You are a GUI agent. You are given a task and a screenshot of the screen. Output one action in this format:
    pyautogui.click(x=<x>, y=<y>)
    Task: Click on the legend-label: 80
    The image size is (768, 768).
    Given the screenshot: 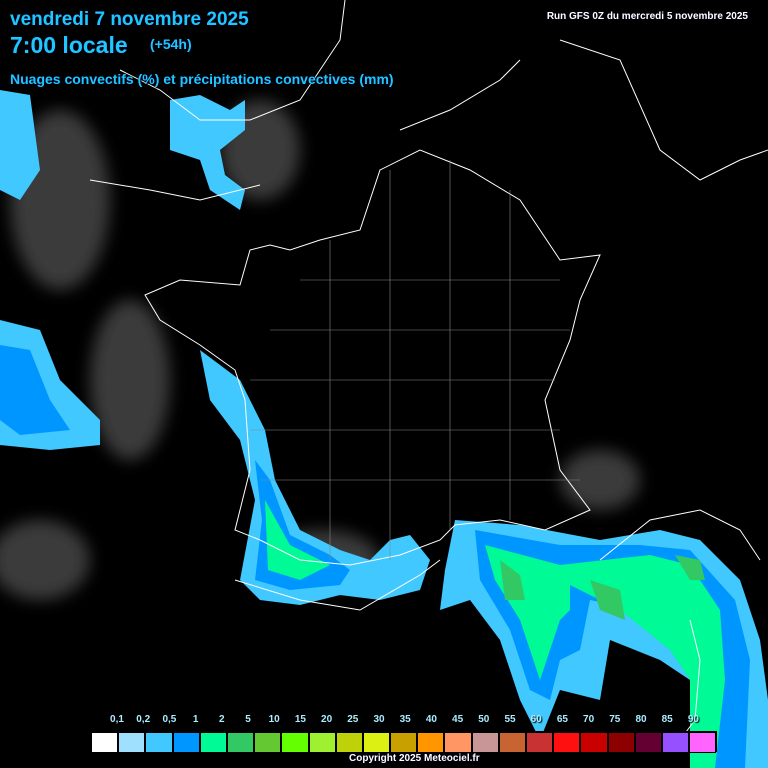 What is the action you would take?
    pyautogui.click(x=641, y=719)
    